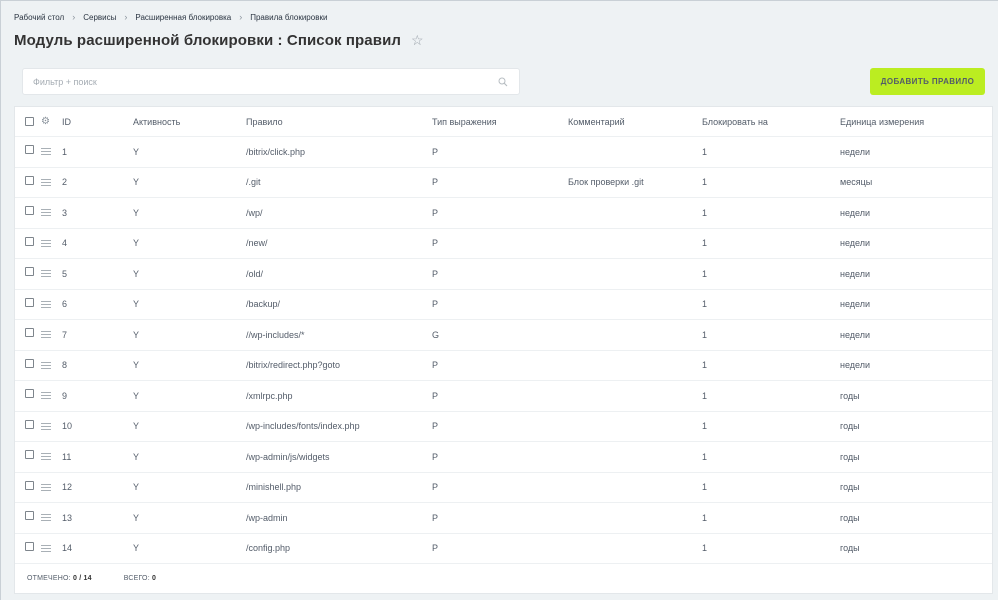 The height and width of the screenshot is (600, 998). Describe the element at coordinates (417, 40) in the screenshot. I see `star-icon: ☆` at that location.